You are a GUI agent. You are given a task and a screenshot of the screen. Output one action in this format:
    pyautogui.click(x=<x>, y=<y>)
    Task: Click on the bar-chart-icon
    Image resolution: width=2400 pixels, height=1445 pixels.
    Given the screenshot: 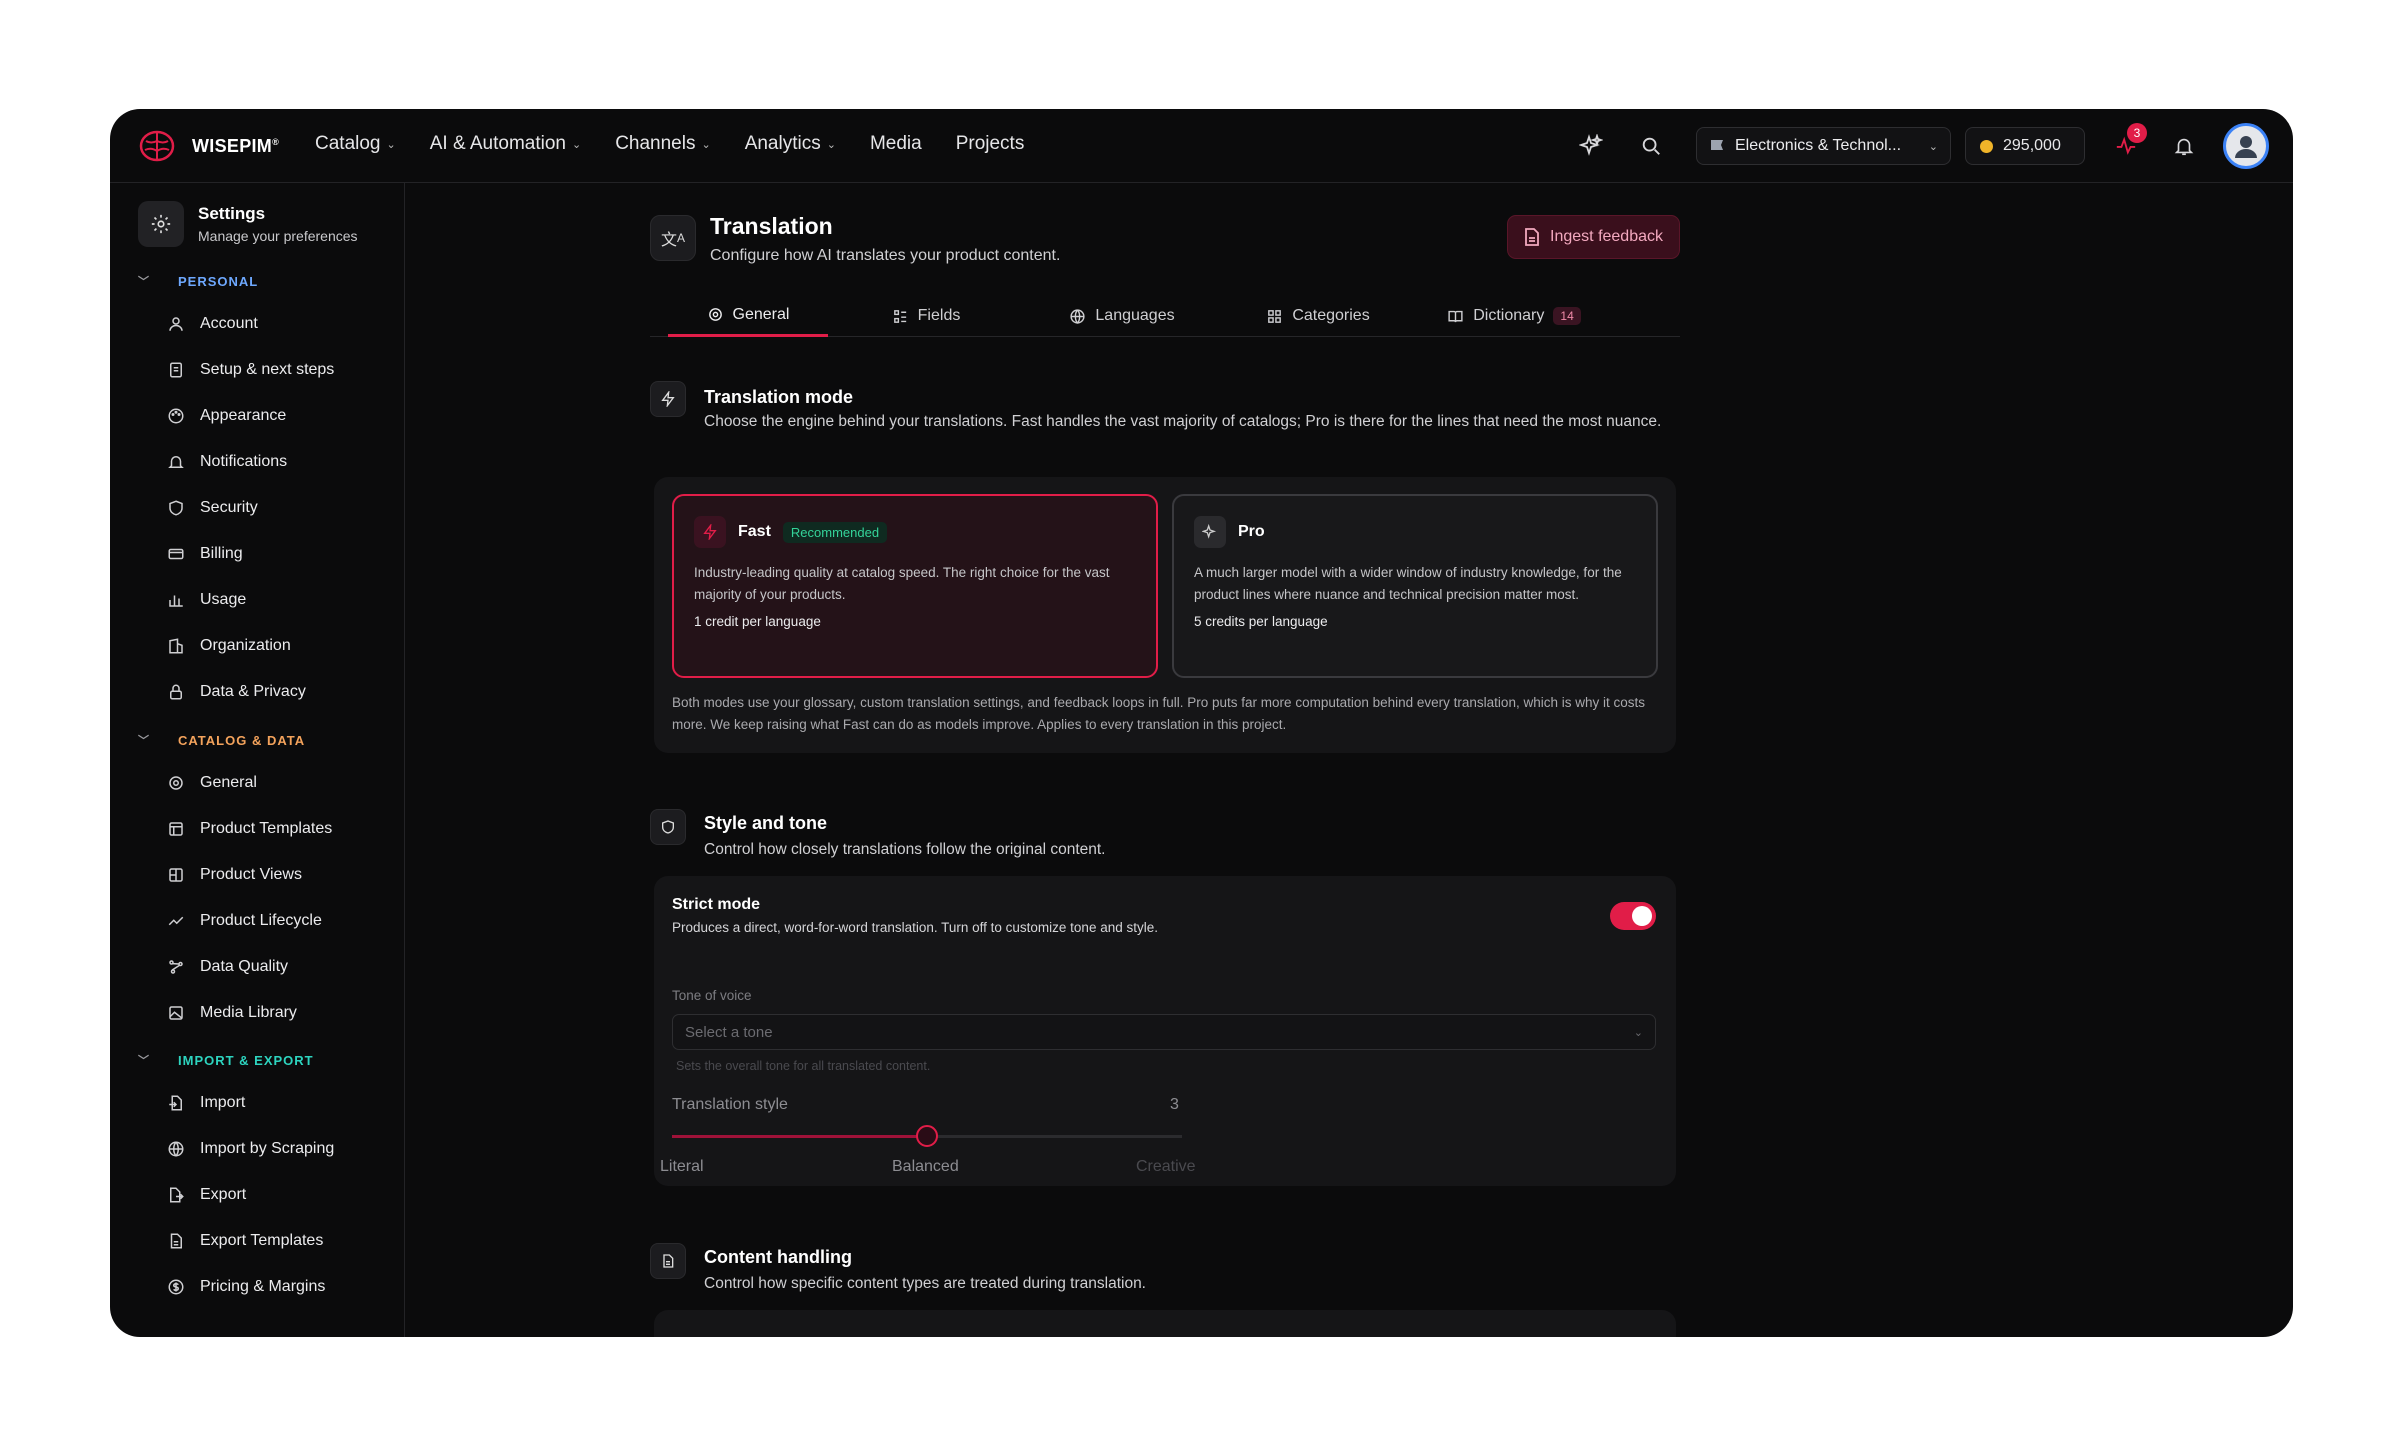 What is the action you would take?
    pyautogui.click(x=176, y=600)
    